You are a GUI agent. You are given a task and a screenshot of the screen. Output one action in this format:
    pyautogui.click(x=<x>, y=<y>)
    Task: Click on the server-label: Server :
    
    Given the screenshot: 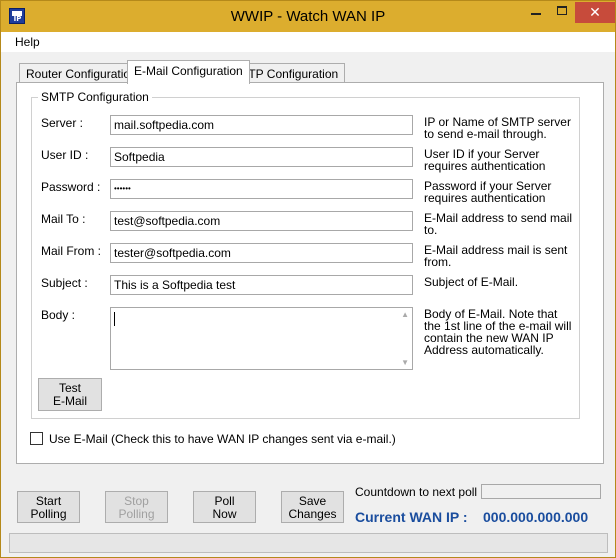 What is the action you would take?
    pyautogui.click(x=62, y=123)
    